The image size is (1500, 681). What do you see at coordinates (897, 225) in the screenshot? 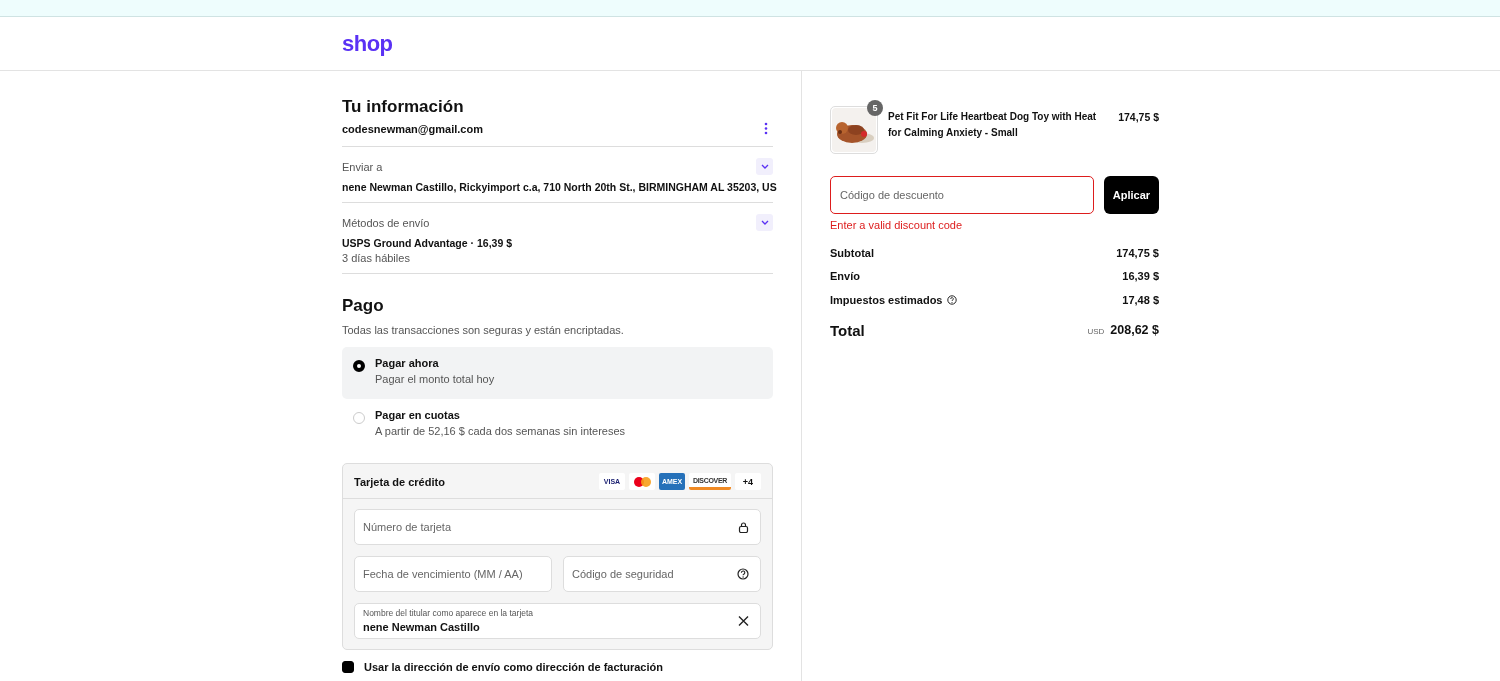
I see `error-message: Enter a valid discount code` at bounding box center [897, 225].